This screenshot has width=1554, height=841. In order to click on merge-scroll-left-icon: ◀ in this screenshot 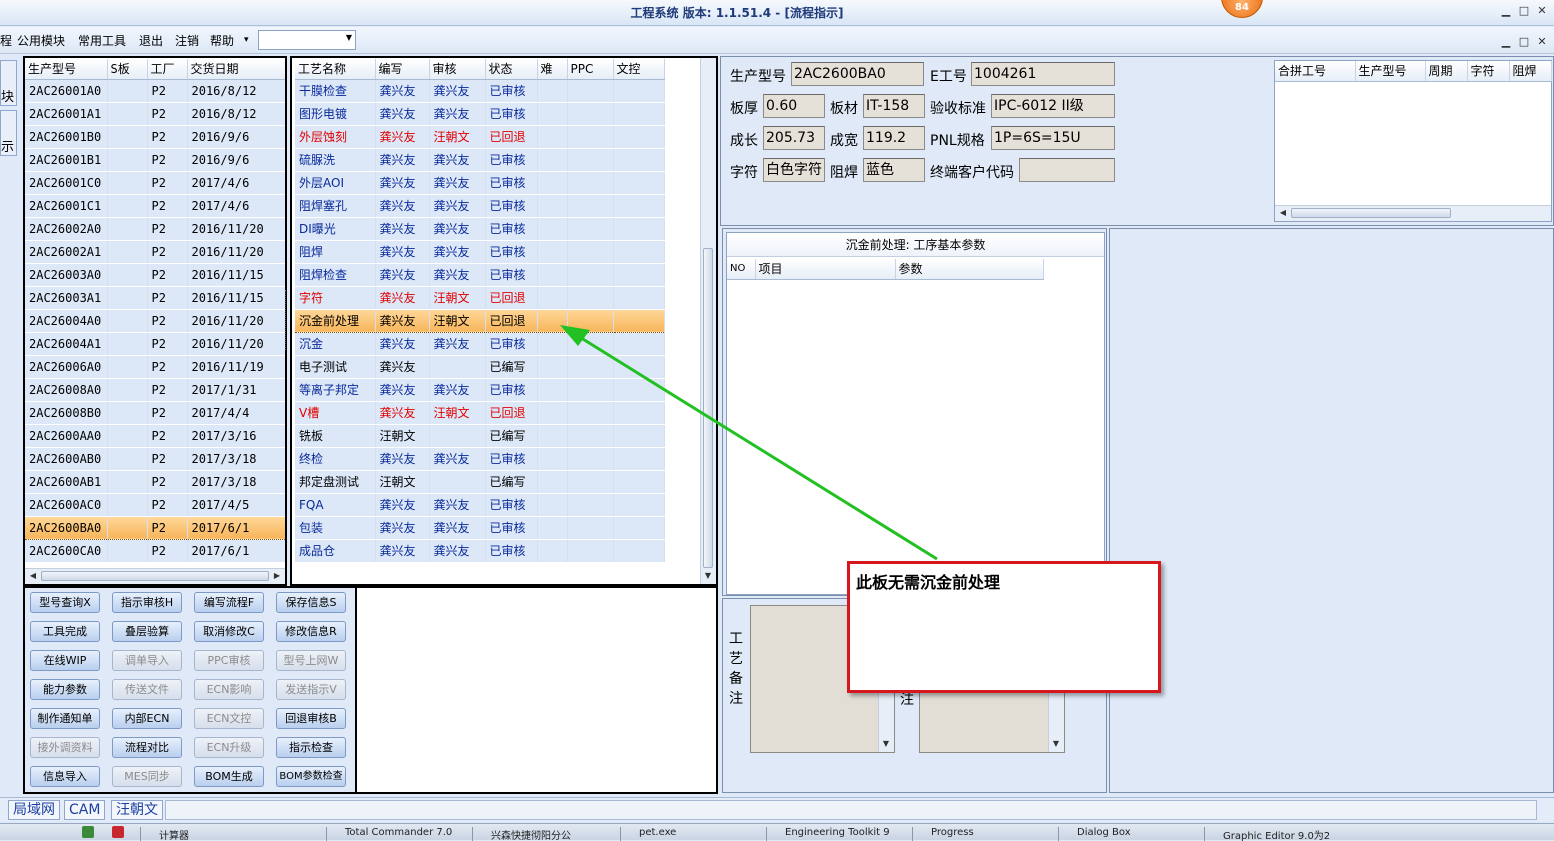, I will do `click(1283, 213)`.